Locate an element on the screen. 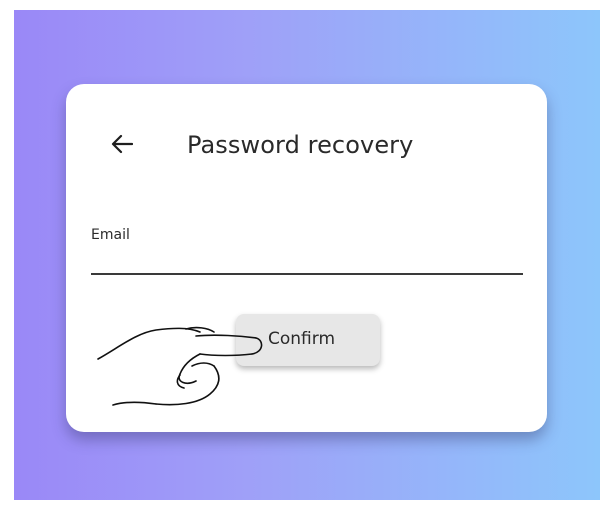 The image size is (606, 513). arrow-left-icon is located at coordinates (122, 144).